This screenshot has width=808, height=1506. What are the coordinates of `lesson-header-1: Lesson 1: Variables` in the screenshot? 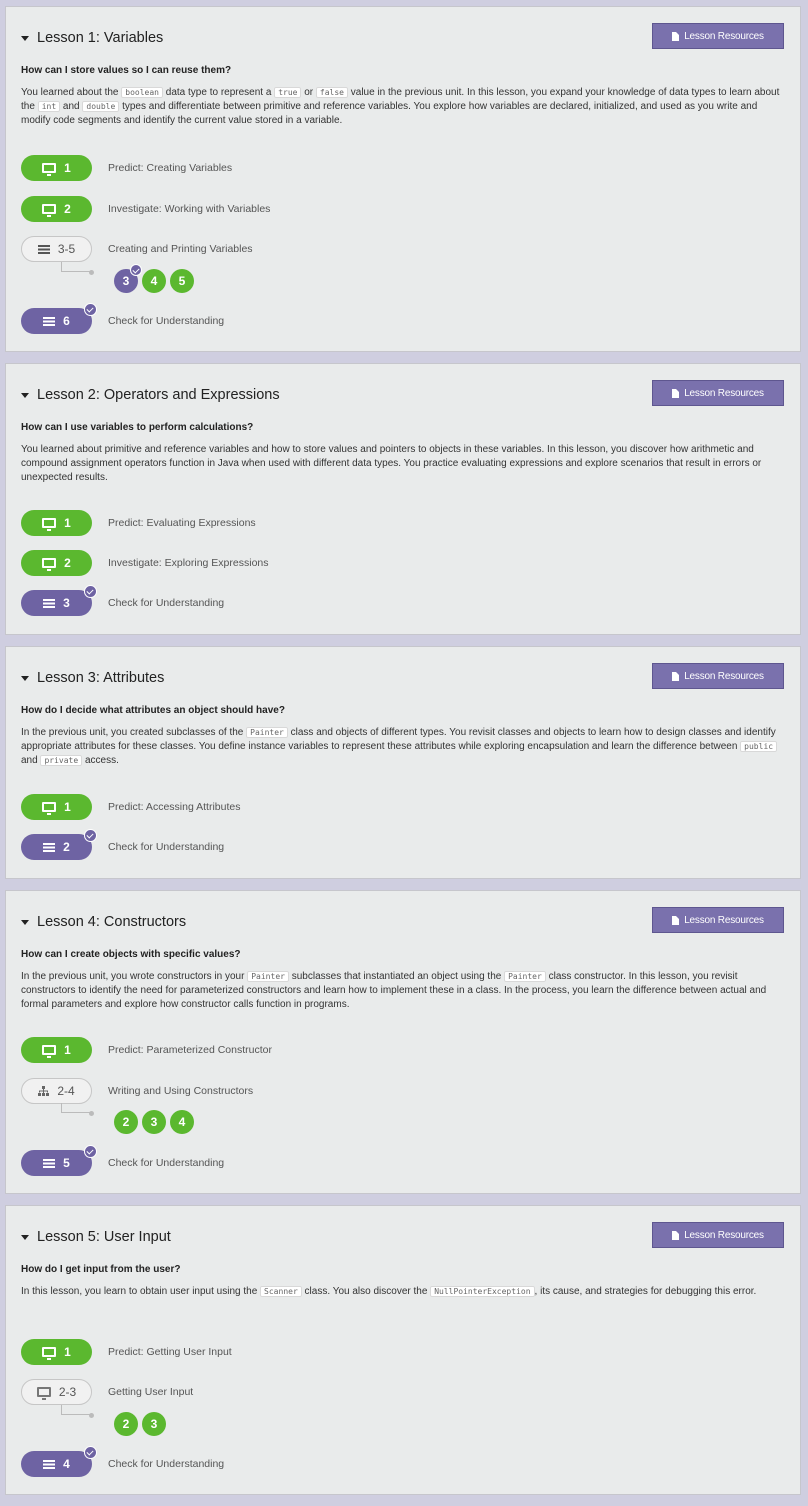 It's located at (92, 38).